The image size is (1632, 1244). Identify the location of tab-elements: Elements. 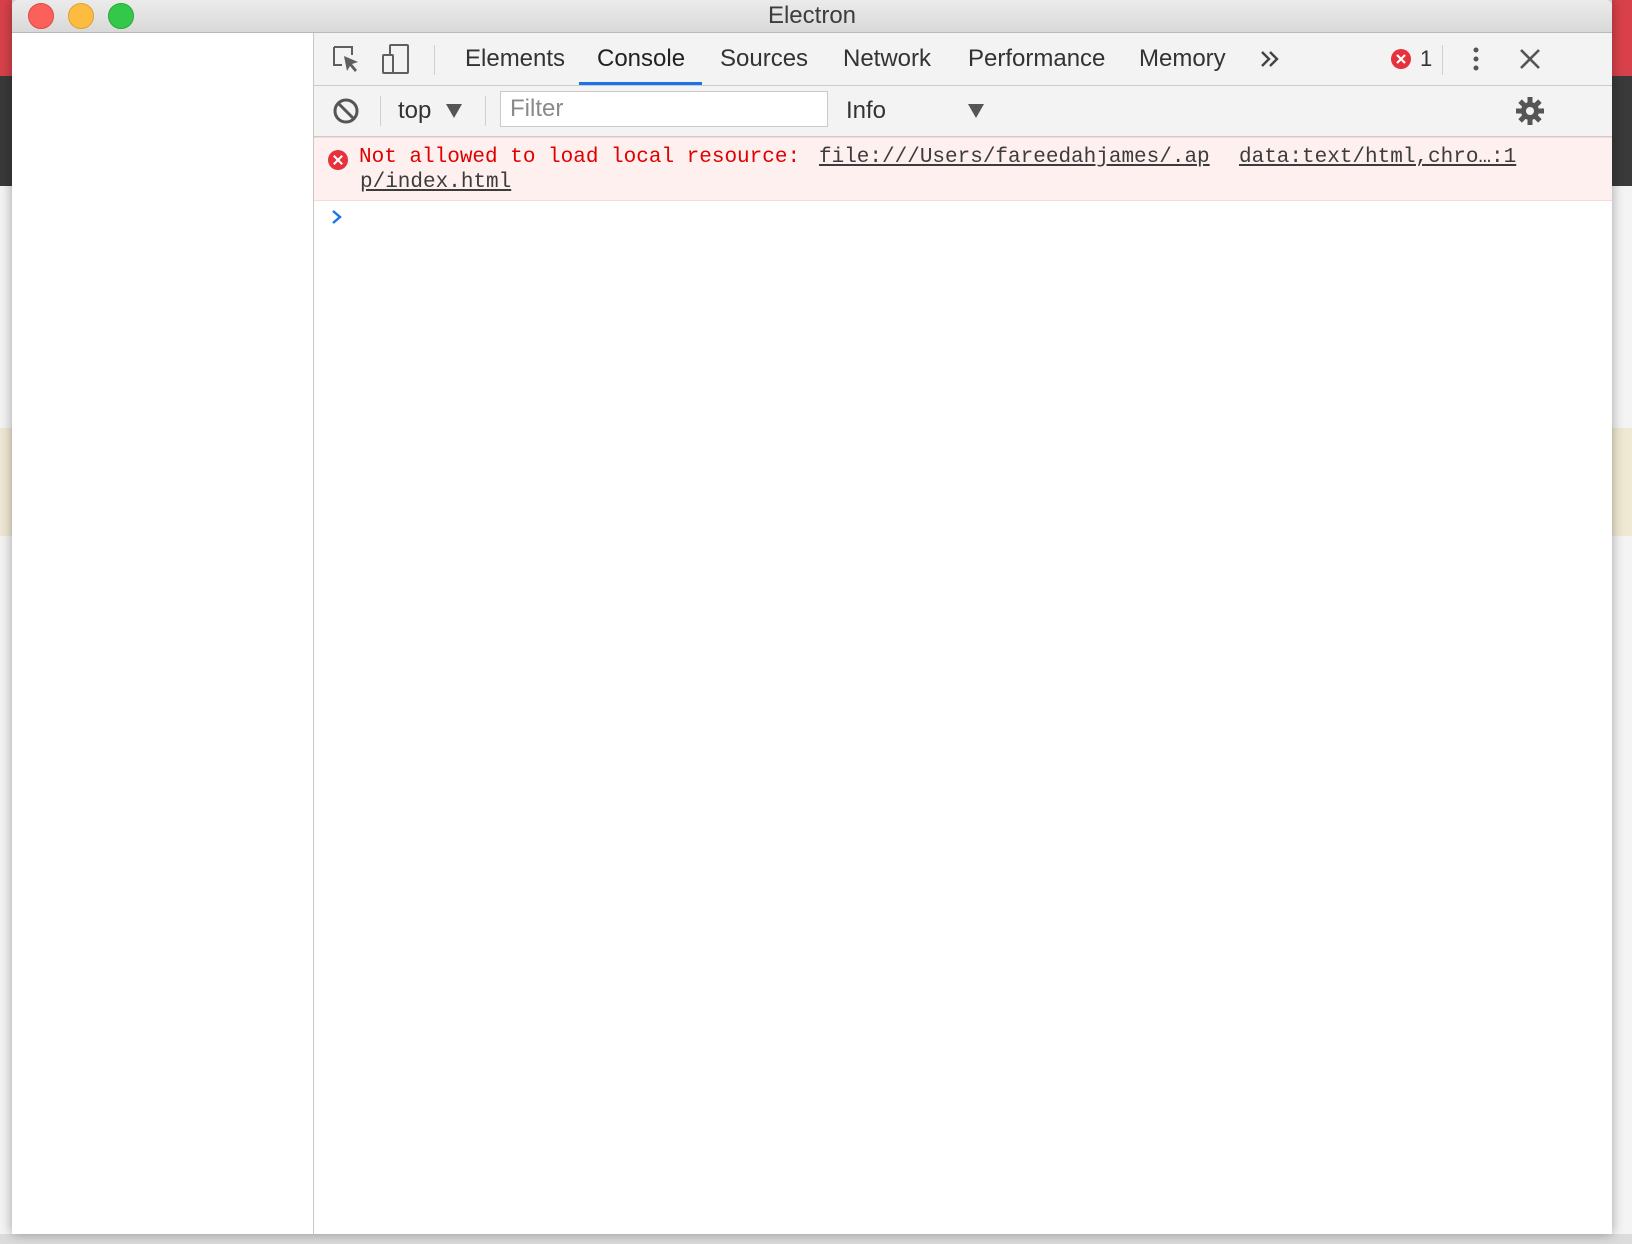
(515, 59).